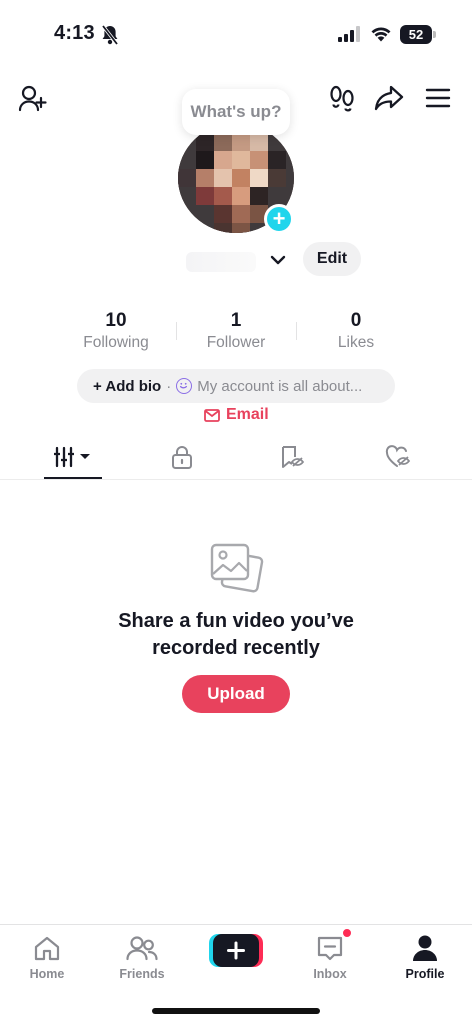  Describe the element at coordinates (236, 950) in the screenshot. I see `create-button` at that location.